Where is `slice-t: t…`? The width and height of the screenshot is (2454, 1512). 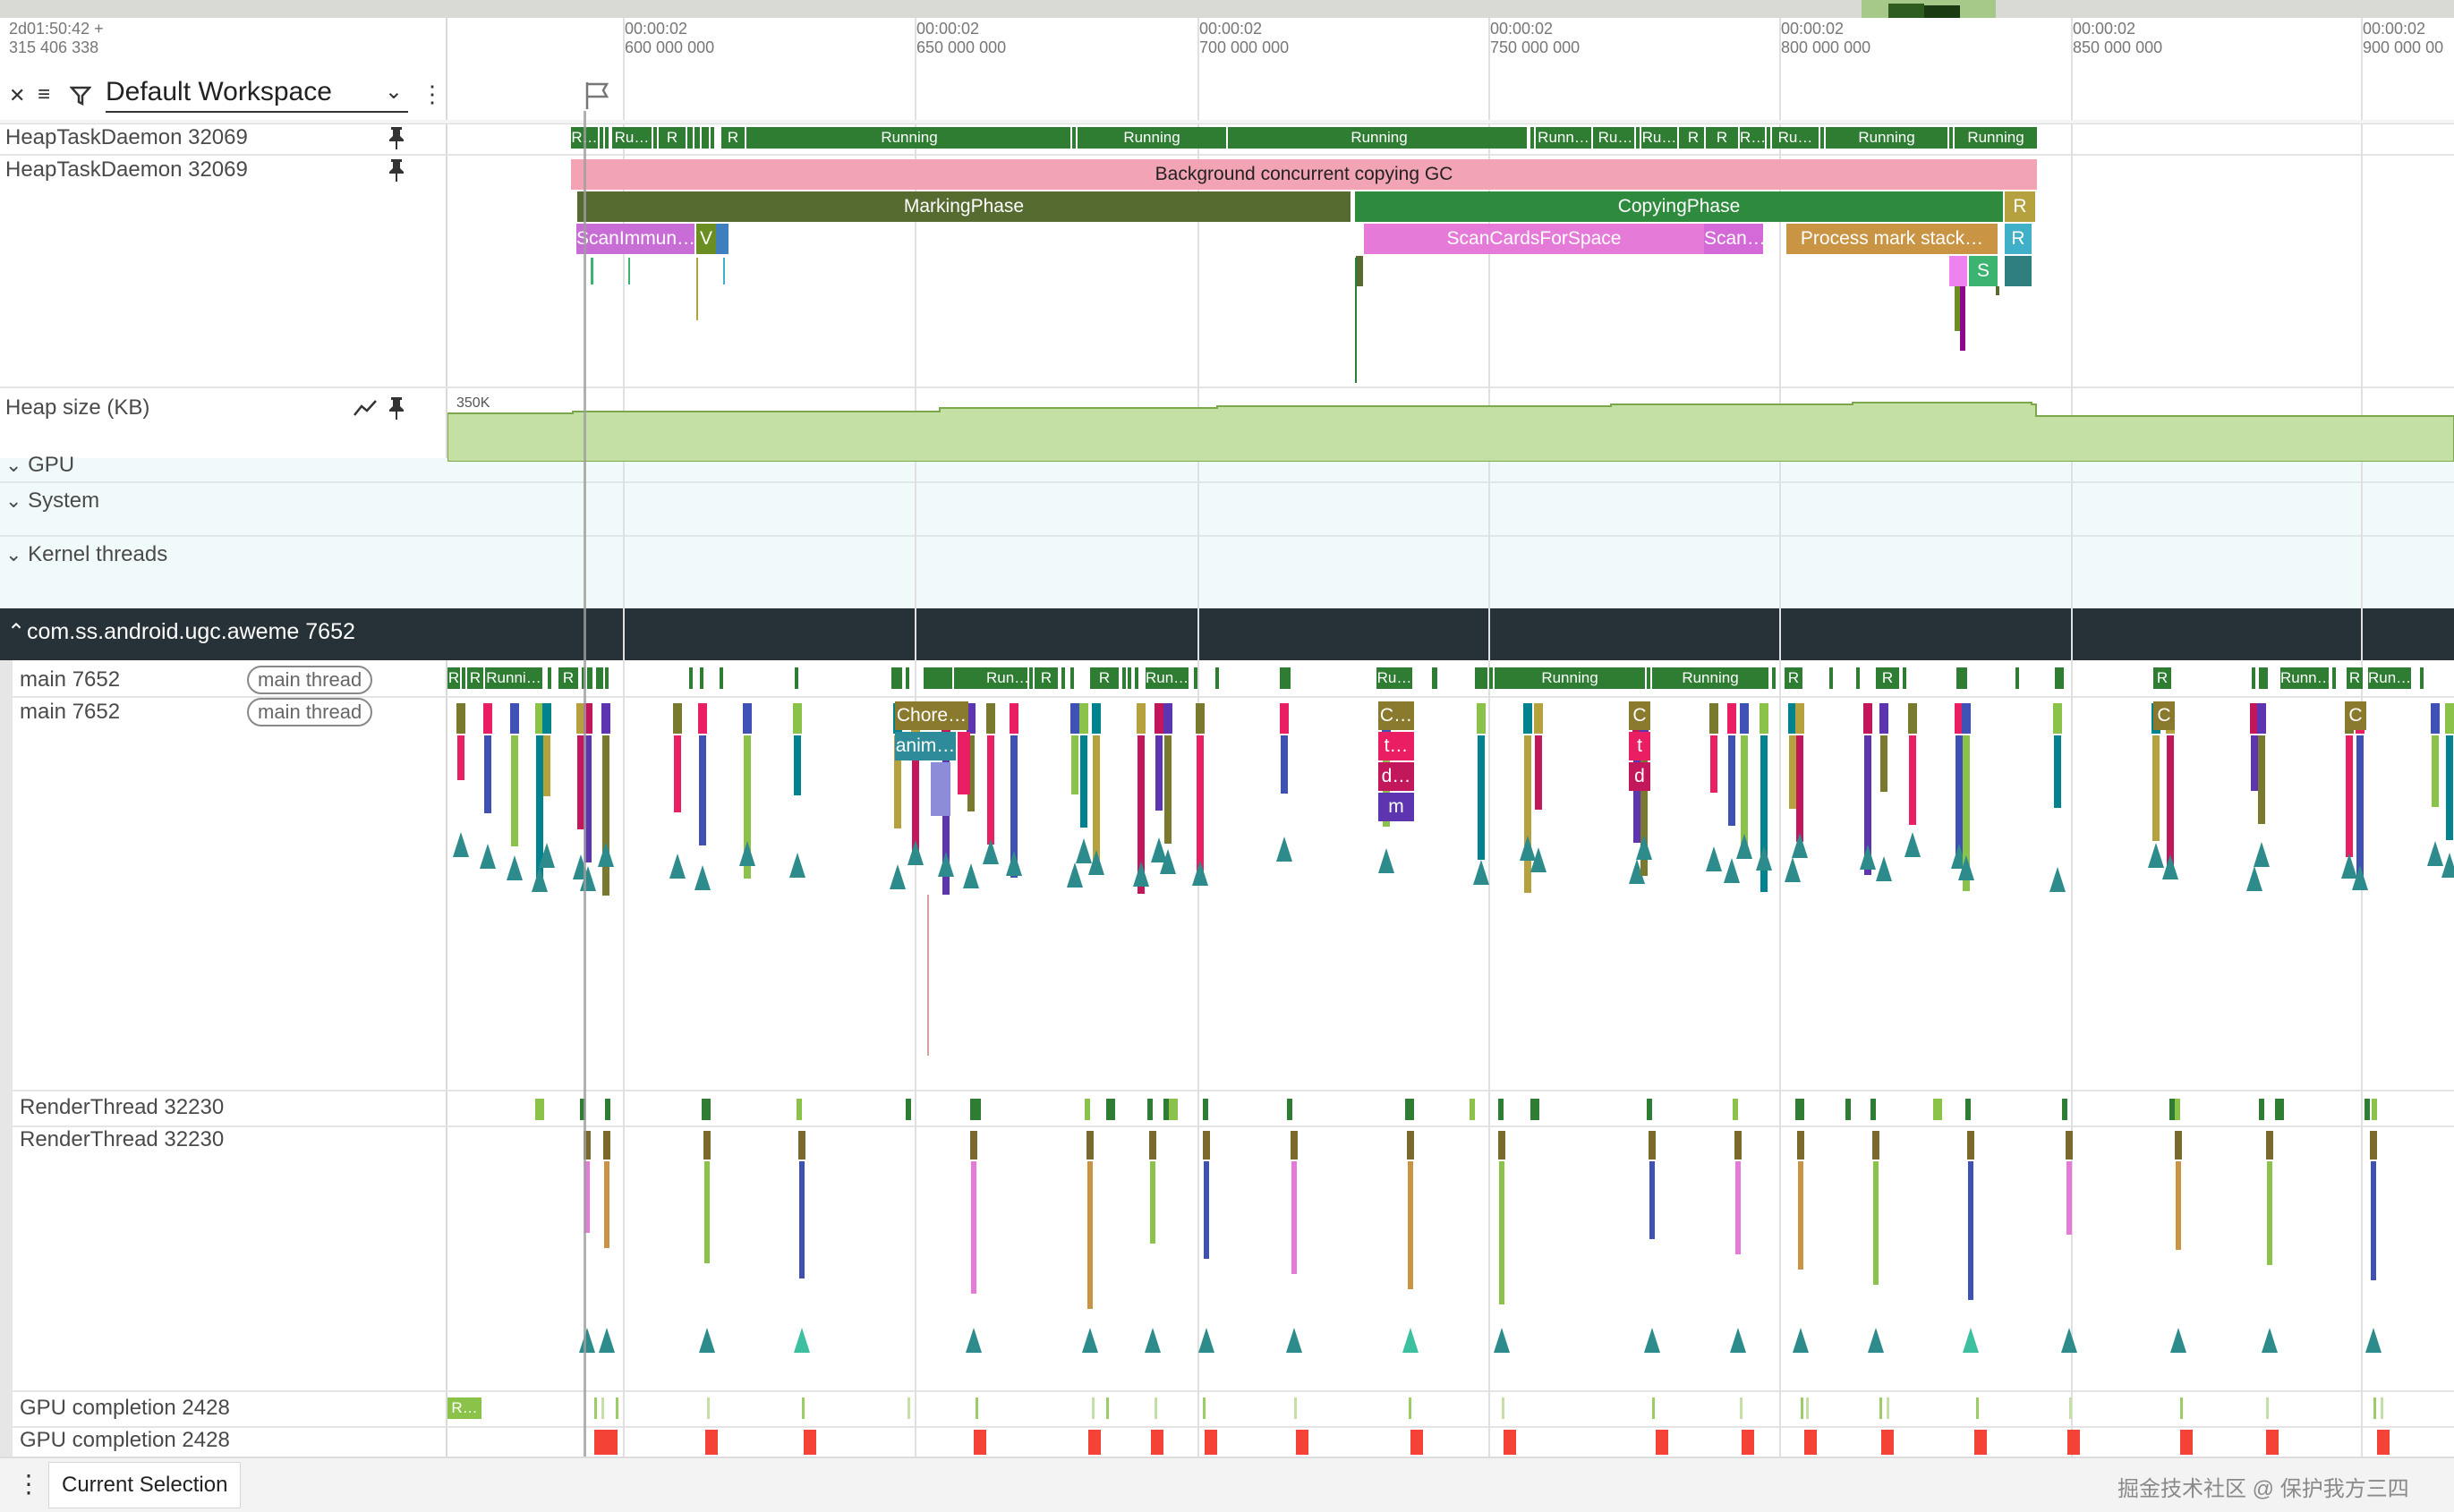
slice-t: t… is located at coordinates (1396, 746).